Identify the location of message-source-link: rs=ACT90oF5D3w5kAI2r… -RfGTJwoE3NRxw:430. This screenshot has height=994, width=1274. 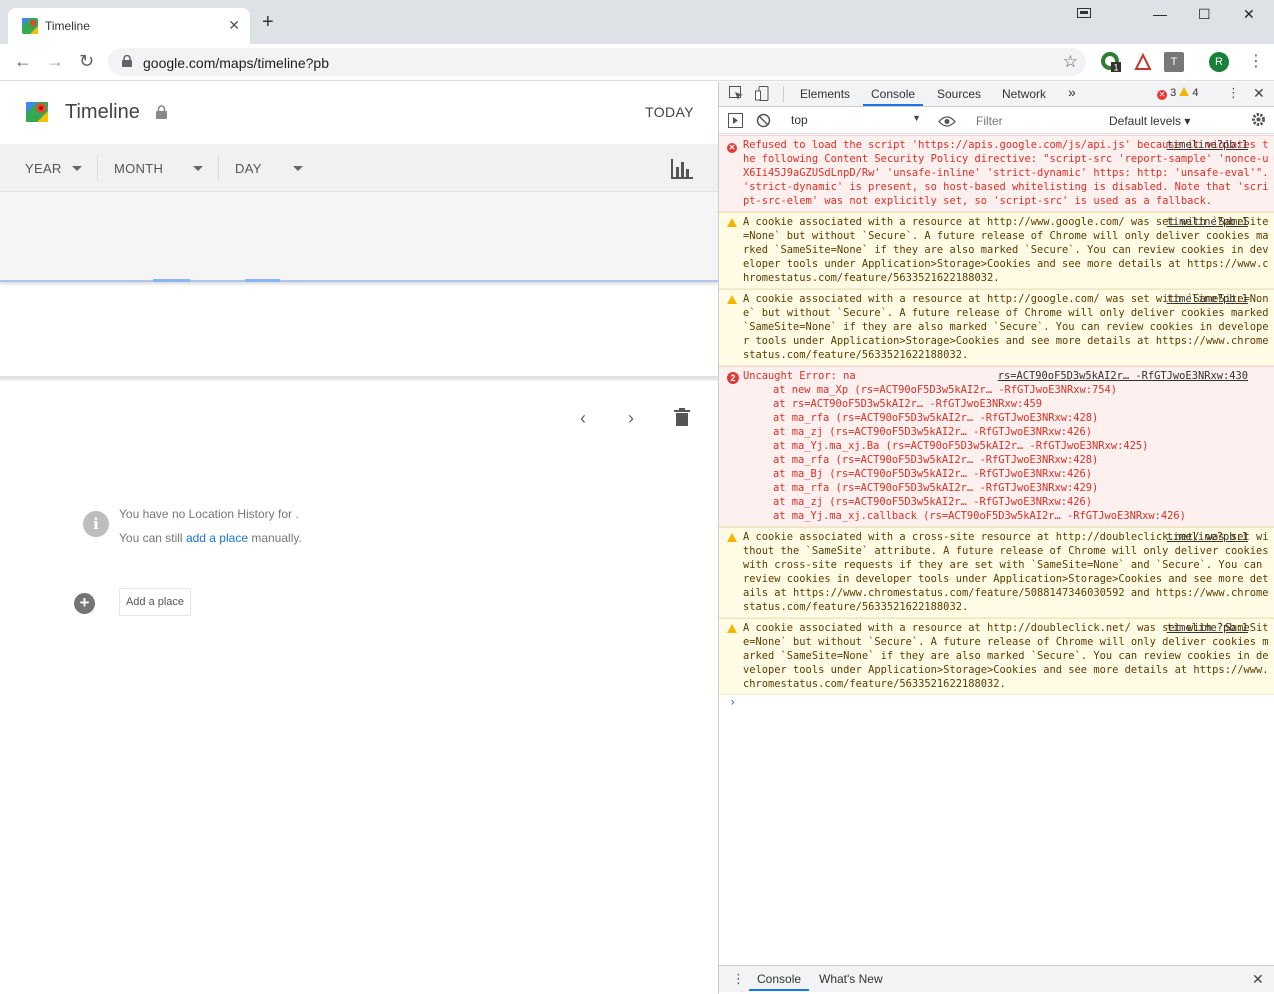
(1123, 376).